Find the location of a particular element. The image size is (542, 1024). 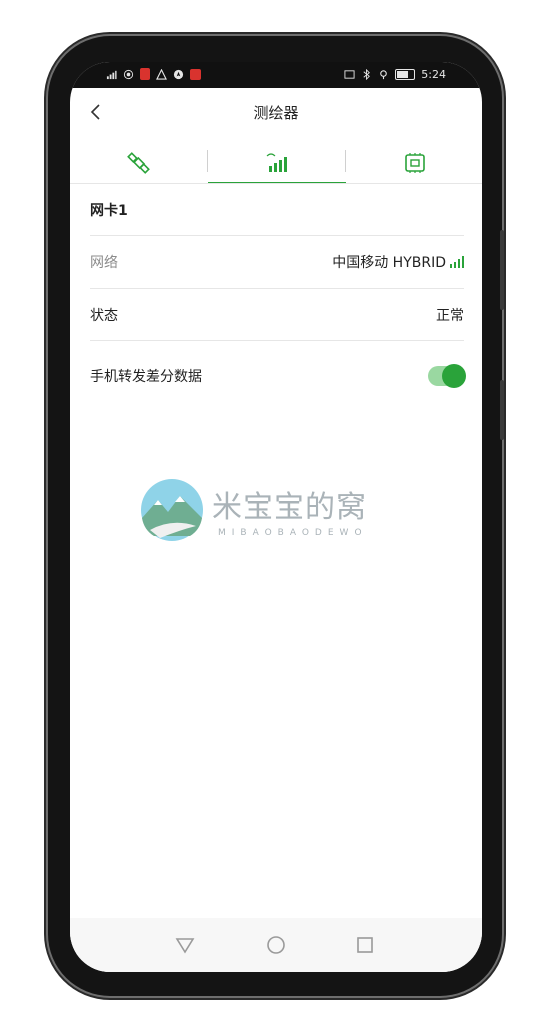

tab-chip is located at coordinates (414, 163).